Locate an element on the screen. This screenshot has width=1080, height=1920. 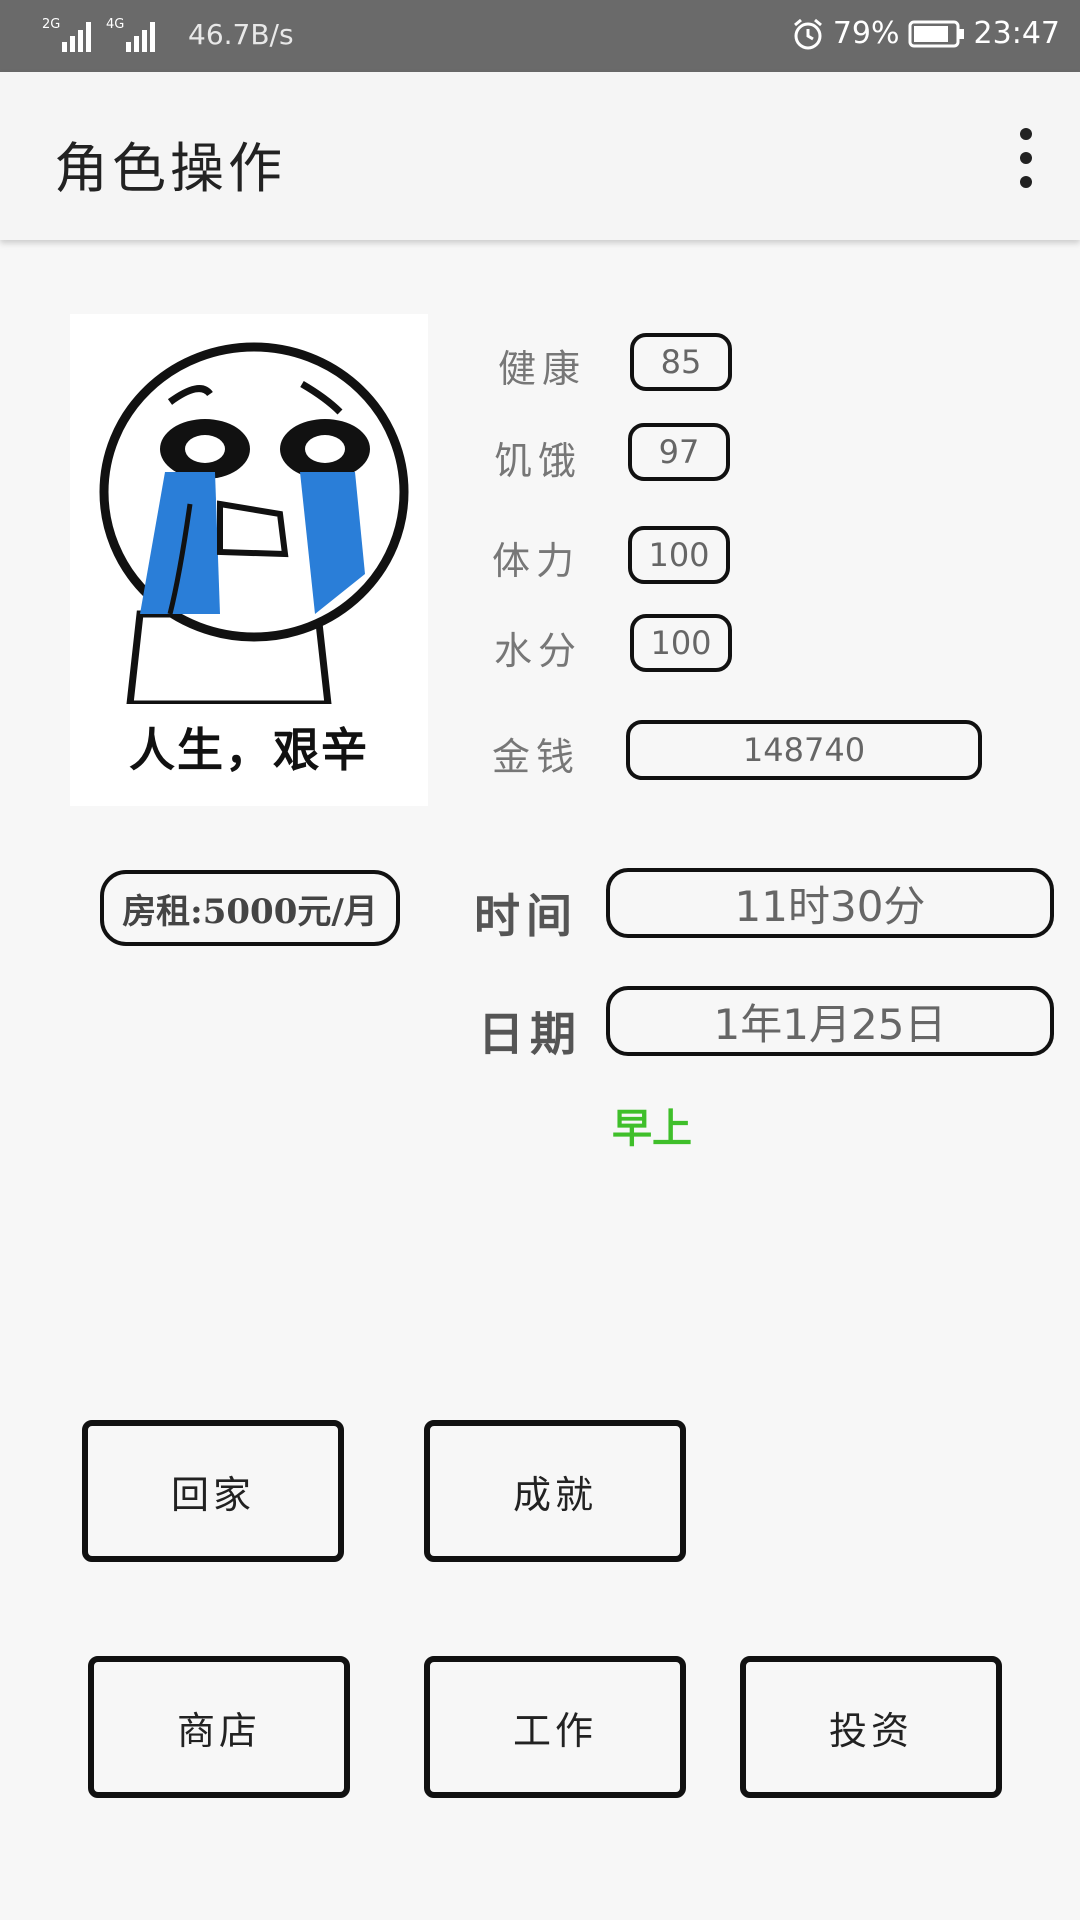
home-button: 回家 is located at coordinates (213, 1491).